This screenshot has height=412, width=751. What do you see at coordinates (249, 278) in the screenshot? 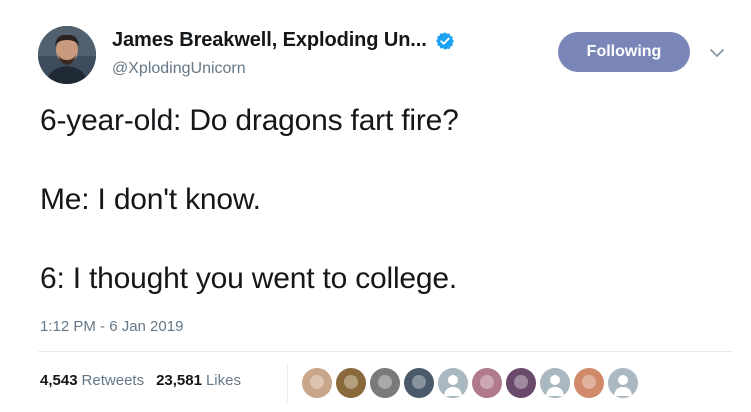
I see `tweet-text-line-3: 6: I thought you went to college.` at bounding box center [249, 278].